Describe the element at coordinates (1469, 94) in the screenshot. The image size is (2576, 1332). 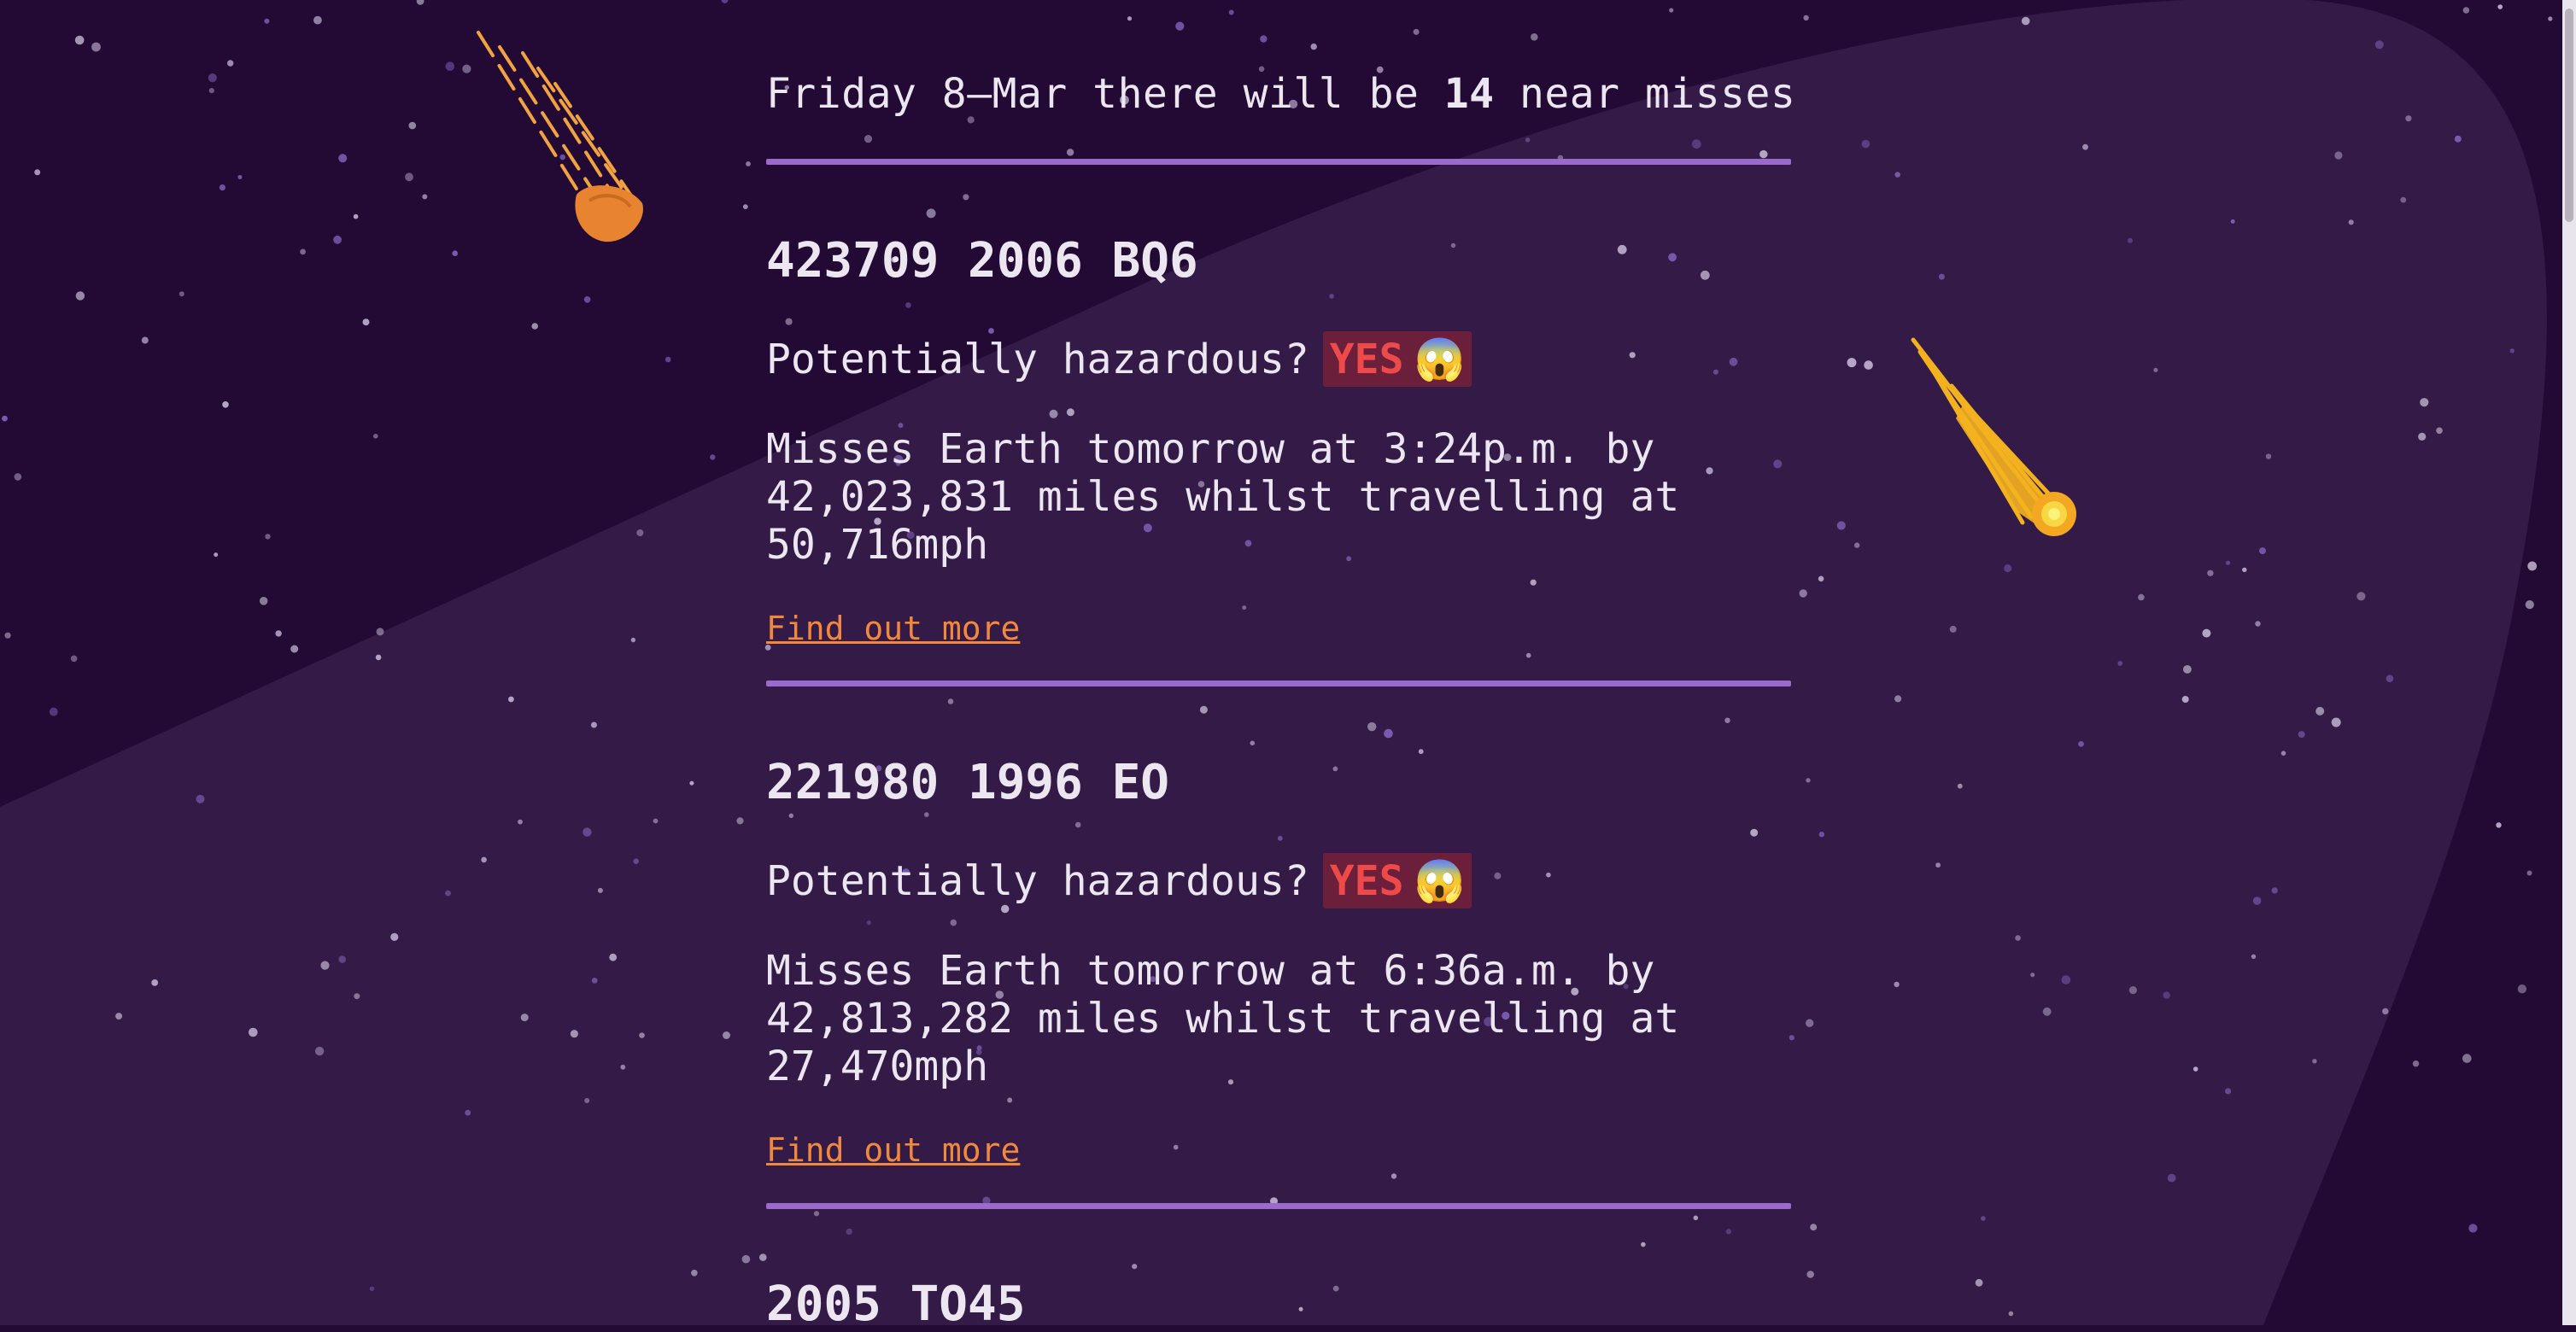
I see `near-miss-count: 14` at that location.